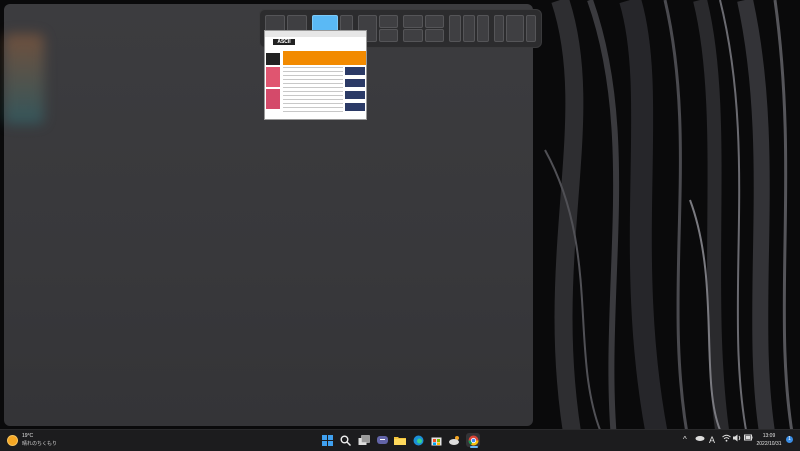  Describe the element at coordinates (388, 21) in the screenshot. I see `layout3-zone2` at that location.